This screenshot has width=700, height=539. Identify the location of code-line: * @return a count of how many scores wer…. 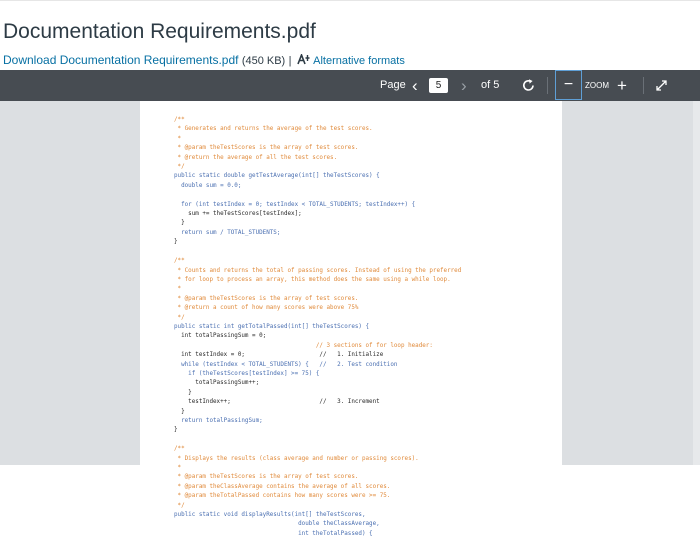
(266, 308).